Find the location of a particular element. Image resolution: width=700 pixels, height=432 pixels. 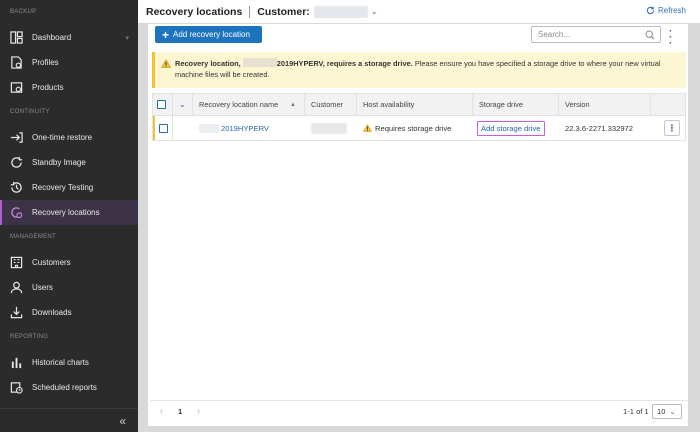

row-checkbox-cell is located at coordinates (164, 128).